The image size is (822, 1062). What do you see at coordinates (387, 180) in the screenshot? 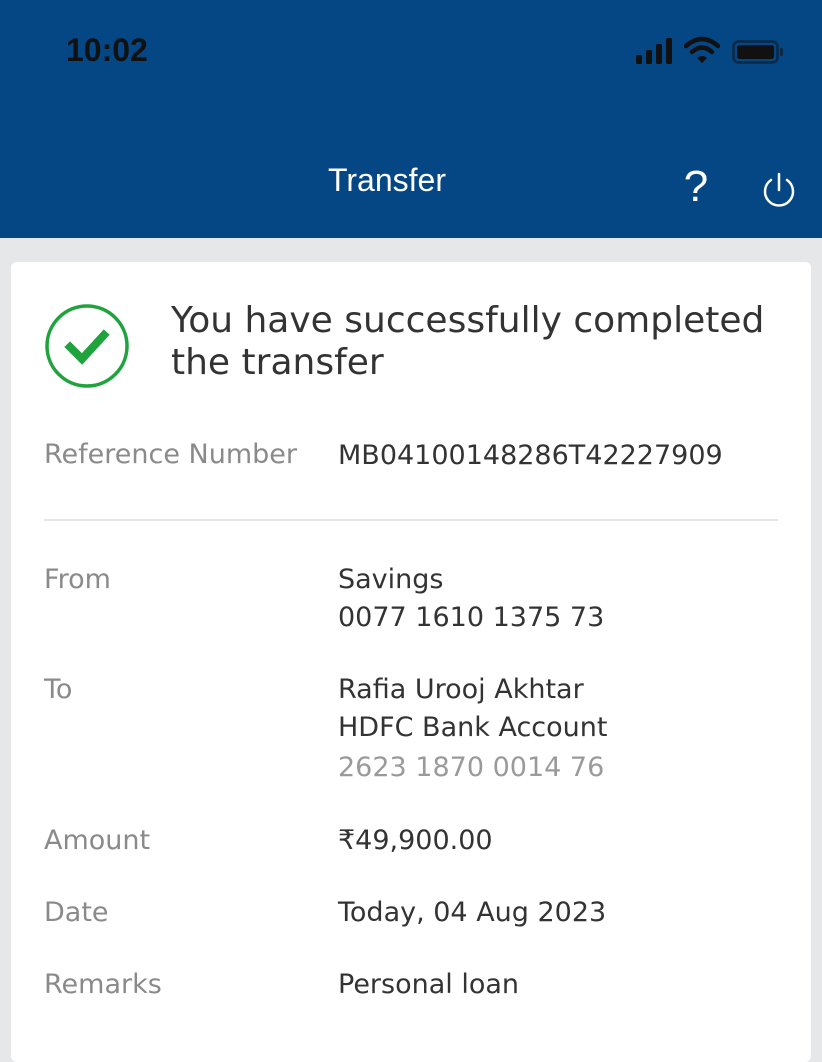
I see `page-title: Transfer` at bounding box center [387, 180].